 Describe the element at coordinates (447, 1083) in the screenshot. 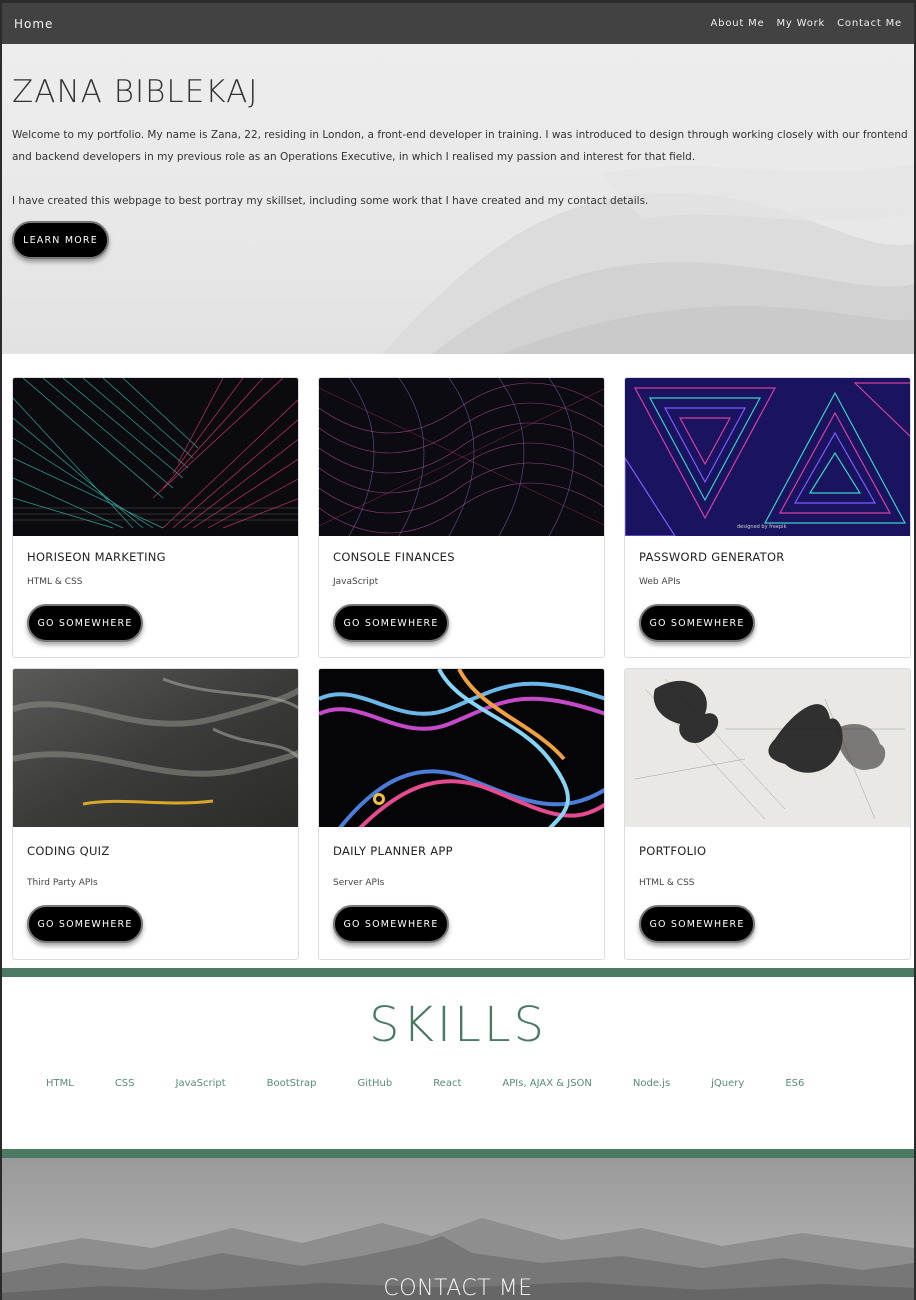

I see `skill-item: React` at that location.